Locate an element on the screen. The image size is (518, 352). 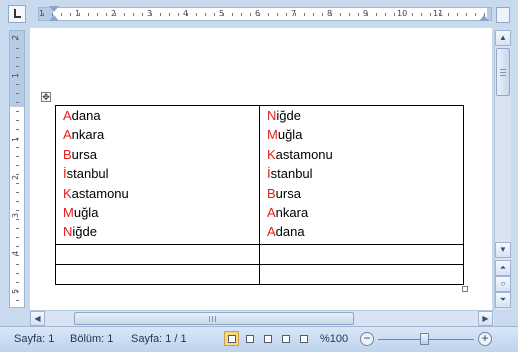
list-item: Kastamonu is located at coordinates (157, 193).